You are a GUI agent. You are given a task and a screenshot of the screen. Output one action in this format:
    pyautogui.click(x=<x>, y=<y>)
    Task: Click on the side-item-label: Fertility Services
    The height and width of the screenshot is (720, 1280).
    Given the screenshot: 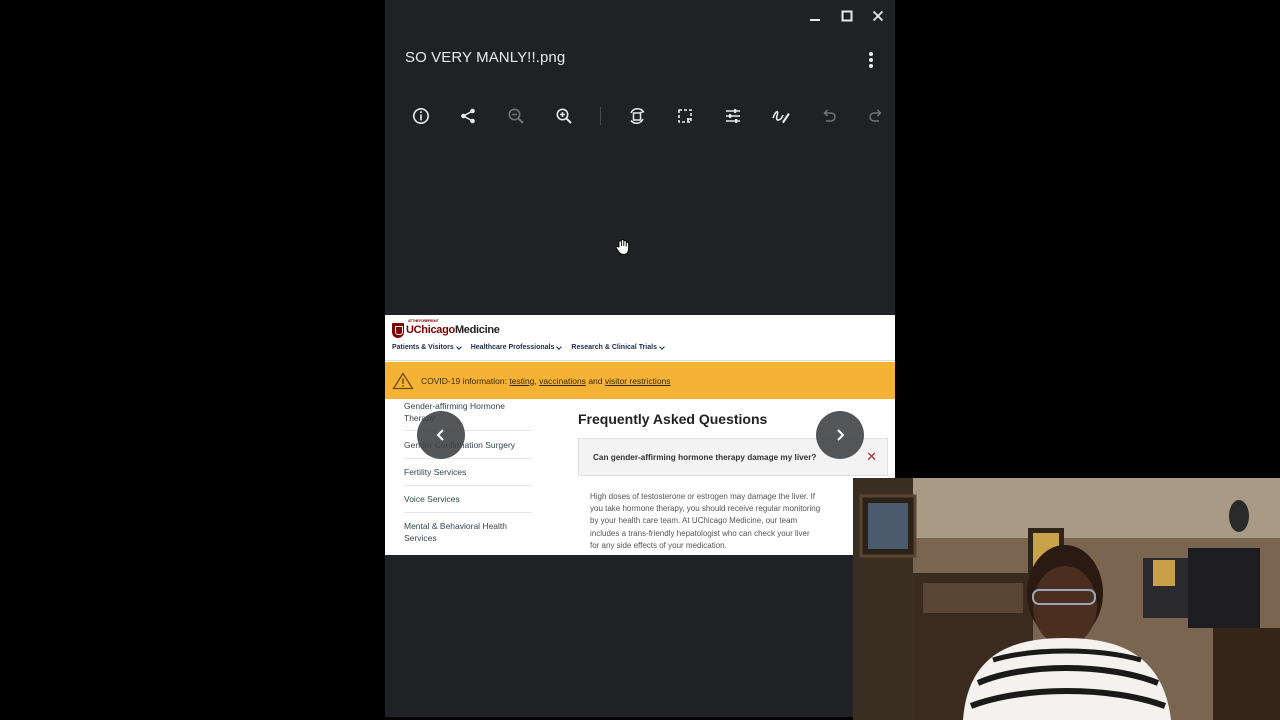 What is the action you would take?
    pyautogui.click(x=435, y=472)
    